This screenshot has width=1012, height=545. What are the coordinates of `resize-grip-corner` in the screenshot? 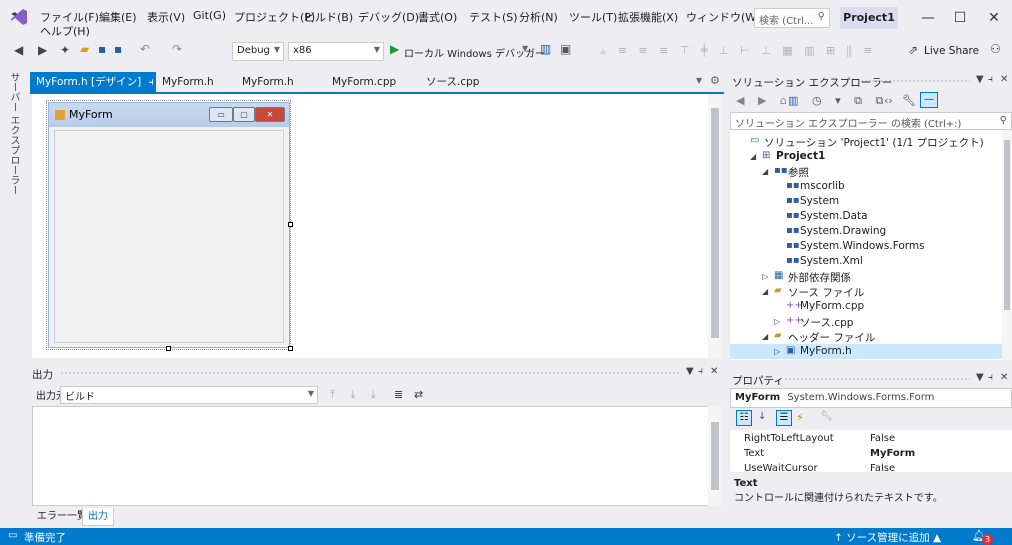 It's located at (290, 348).